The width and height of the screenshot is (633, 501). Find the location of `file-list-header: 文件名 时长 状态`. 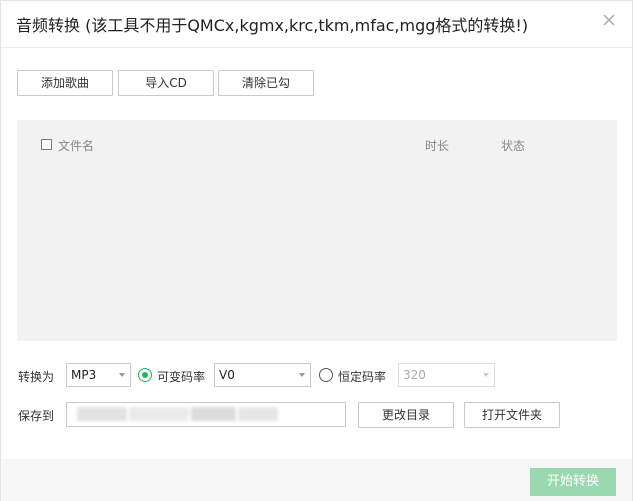

file-list-header: 文件名 时长 状态 is located at coordinates (317, 145).